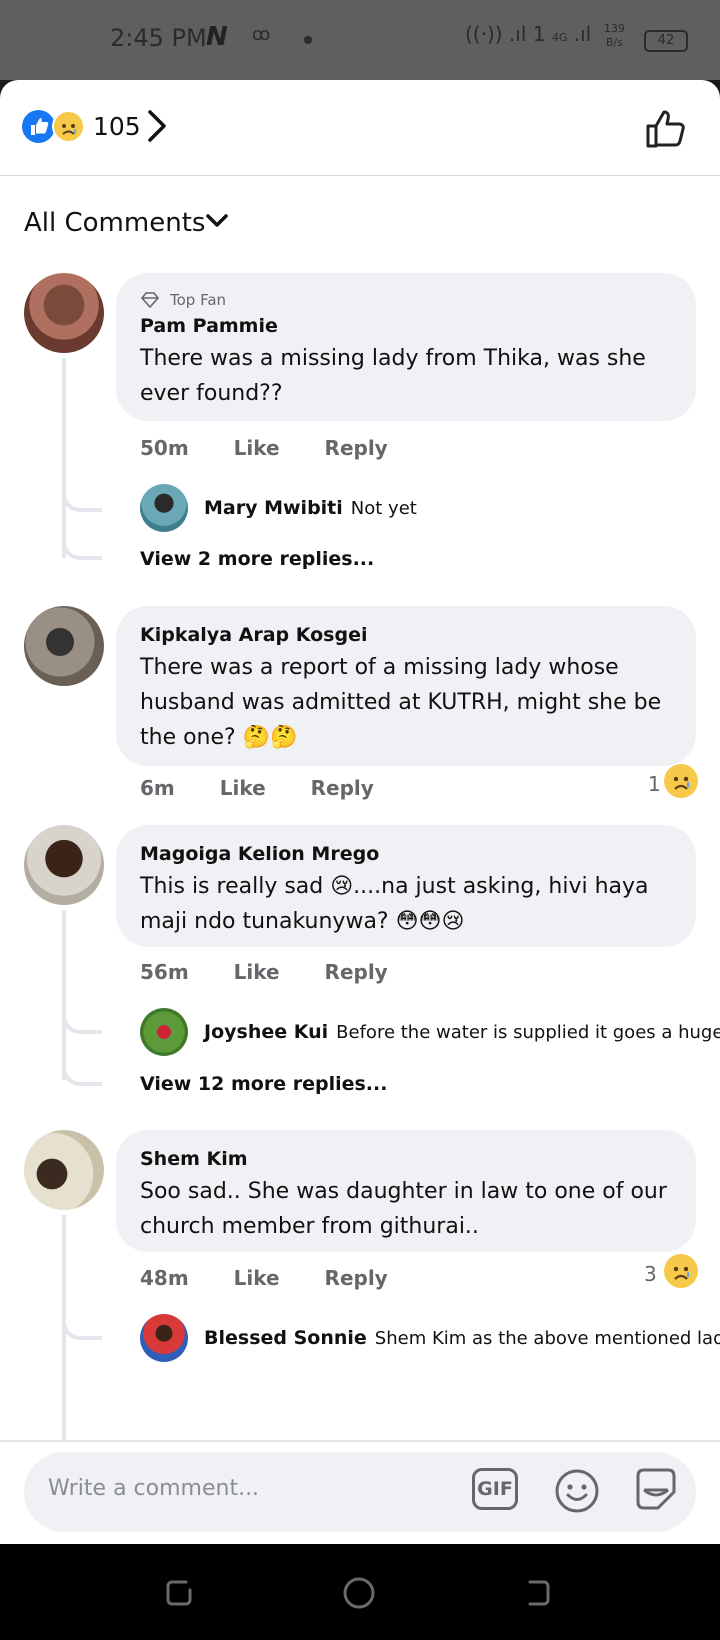 The height and width of the screenshot is (1640, 720). Describe the element at coordinates (406, 854) in the screenshot. I see `commenter-name: Magoiga Kelion Mrego` at that location.